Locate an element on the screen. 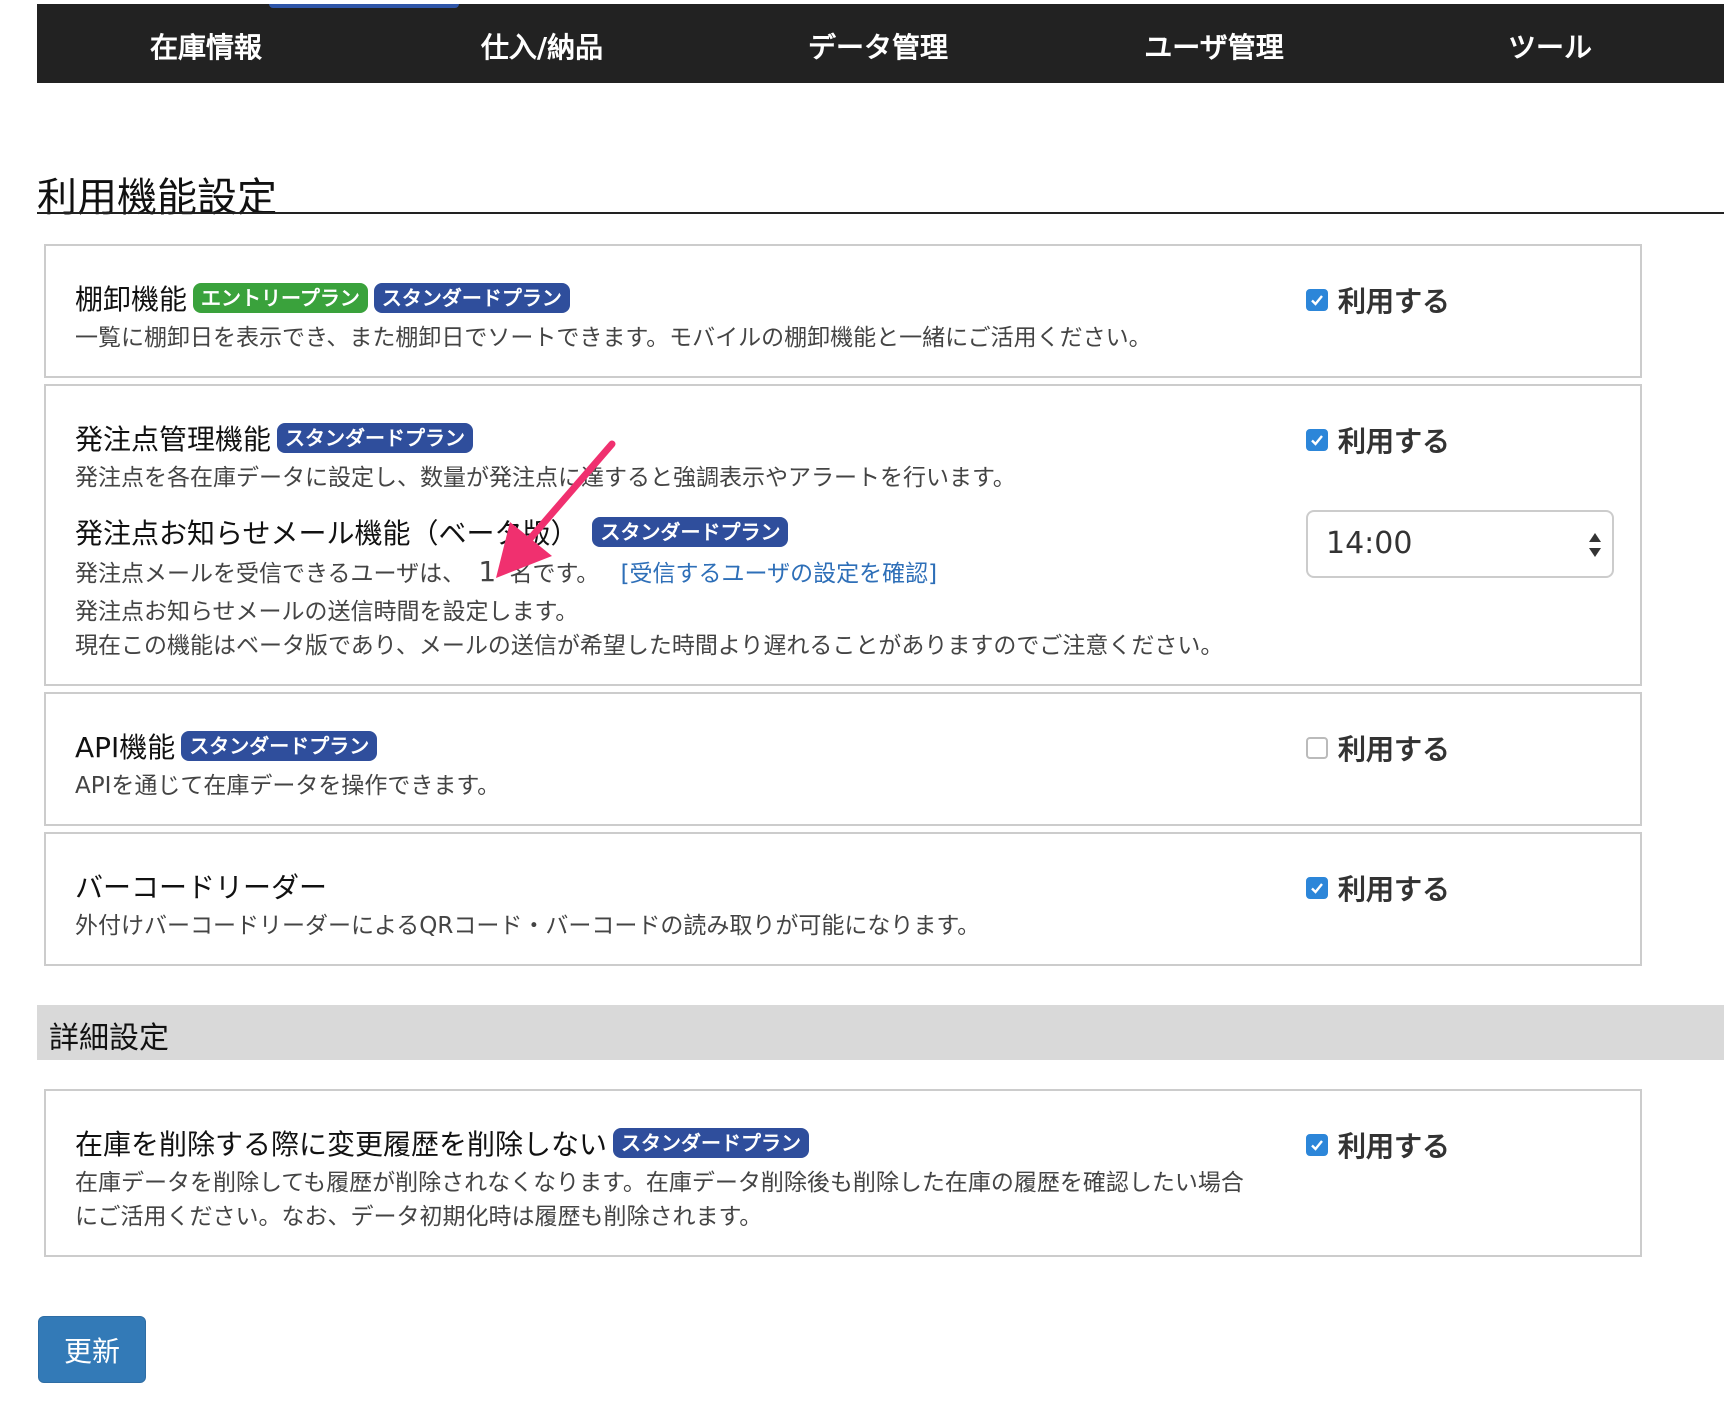 Image resolution: width=1724 pixels, height=1428 pixels. feature-title-row: 棚卸機能 エントリープラン スタンダードプラン is located at coordinates (322, 298).